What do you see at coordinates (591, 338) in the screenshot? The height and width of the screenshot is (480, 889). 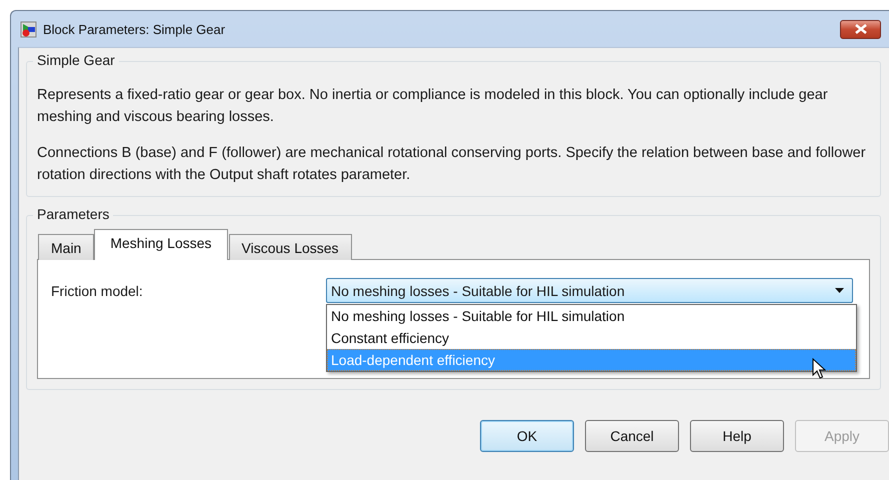 I see `dropdown-option: Constant efficiency` at bounding box center [591, 338].